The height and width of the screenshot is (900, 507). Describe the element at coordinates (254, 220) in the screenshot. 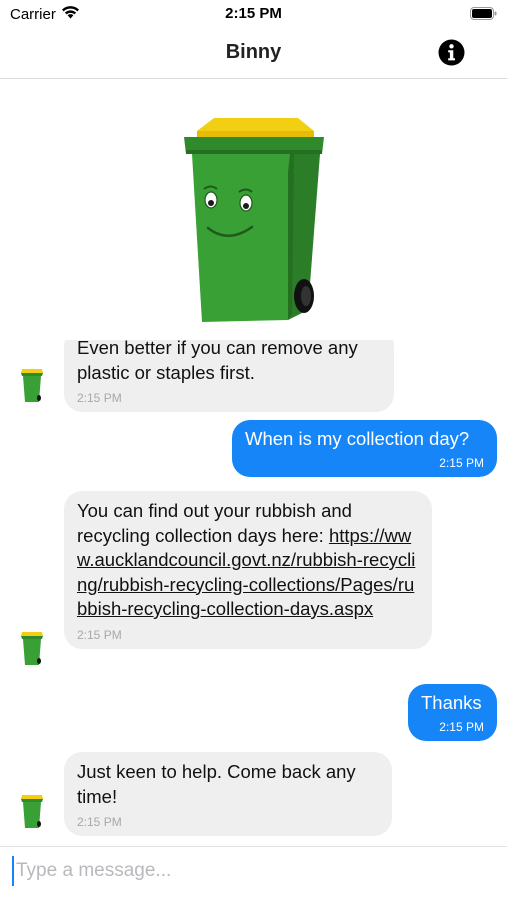

I see `bin-mascot-image` at that location.